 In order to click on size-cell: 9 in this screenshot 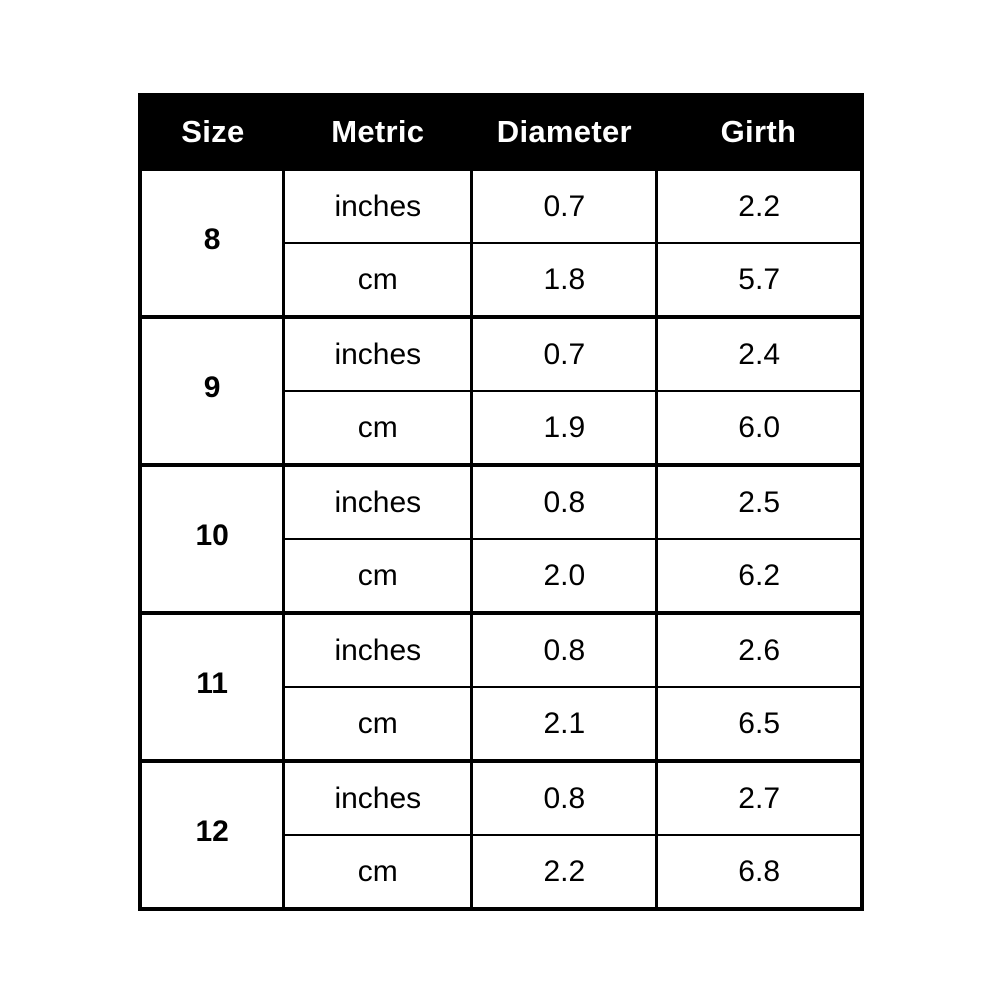, I will do `click(212, 392)`.